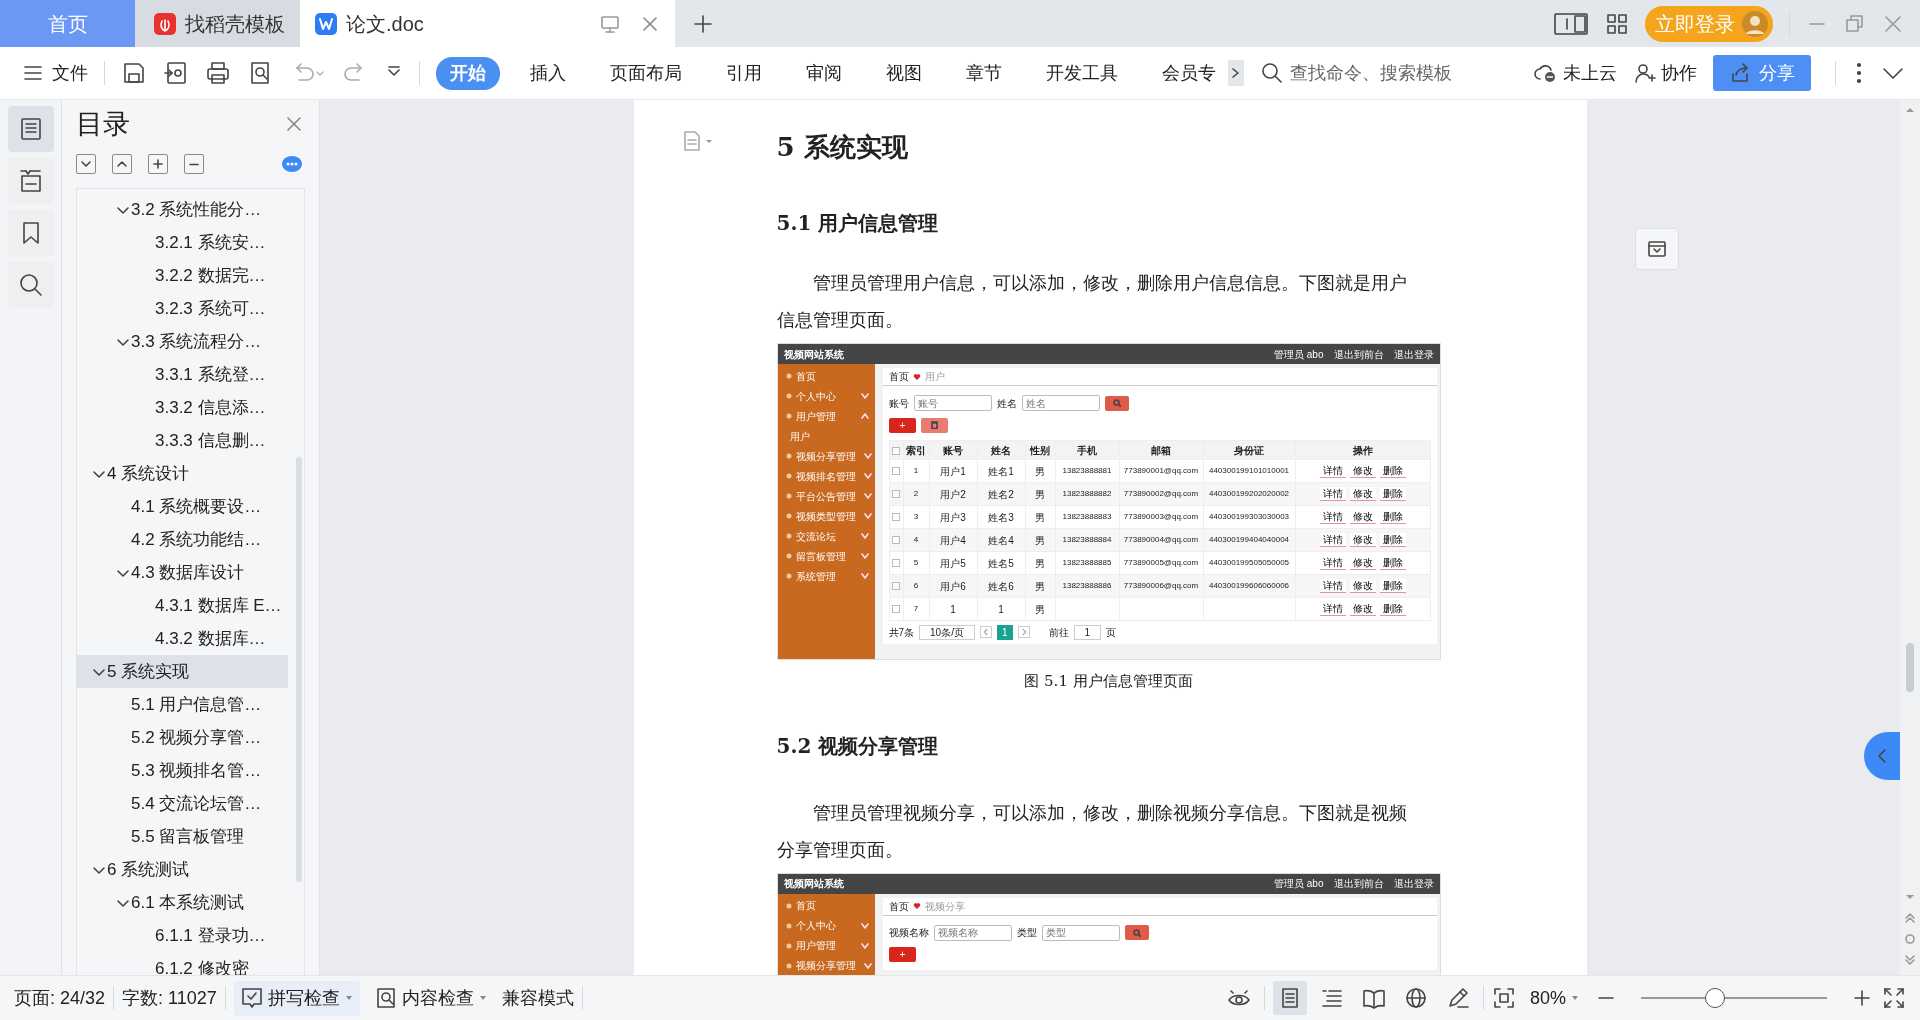 The height and width of the screenshot is (1020, 1920). What do you see at coordinates (826, 516) in the screenshot?
I see `menu-item: 视频类型管理` at bounding box center [826, 516].